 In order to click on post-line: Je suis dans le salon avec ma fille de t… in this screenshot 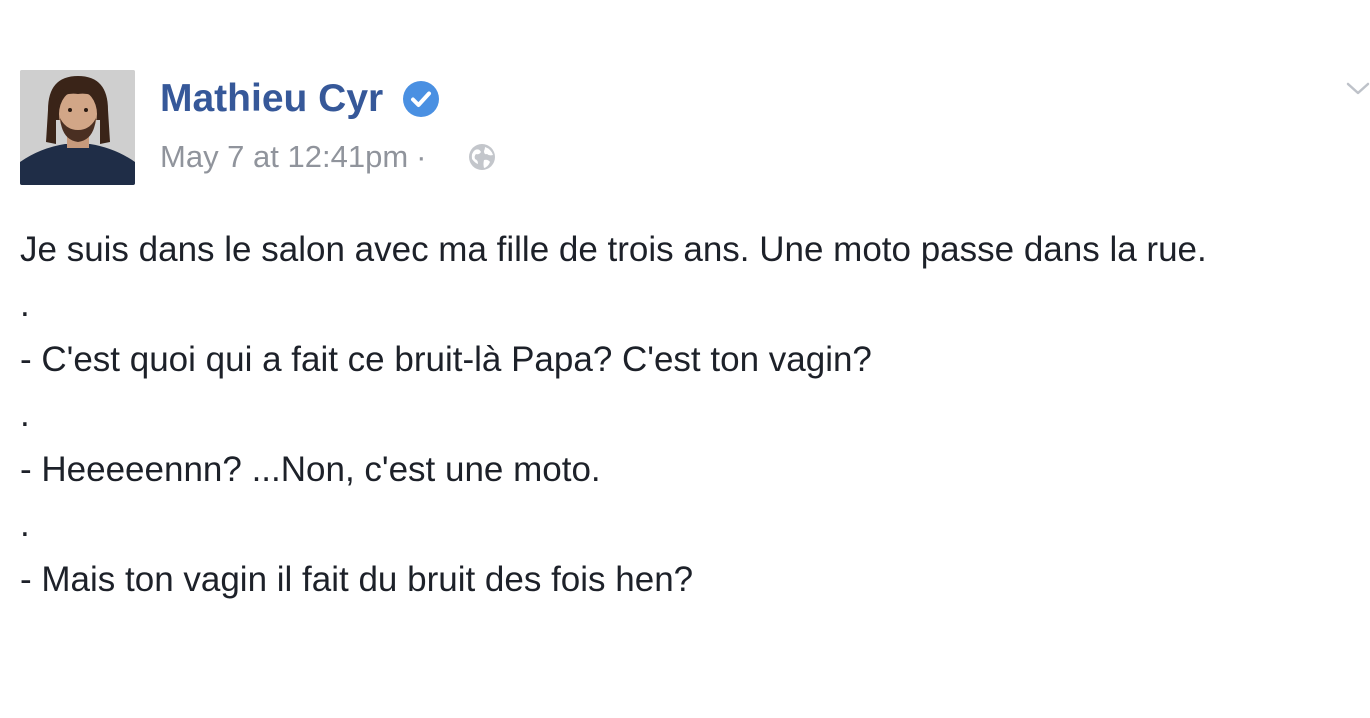, I will do `click(613, 249)`.